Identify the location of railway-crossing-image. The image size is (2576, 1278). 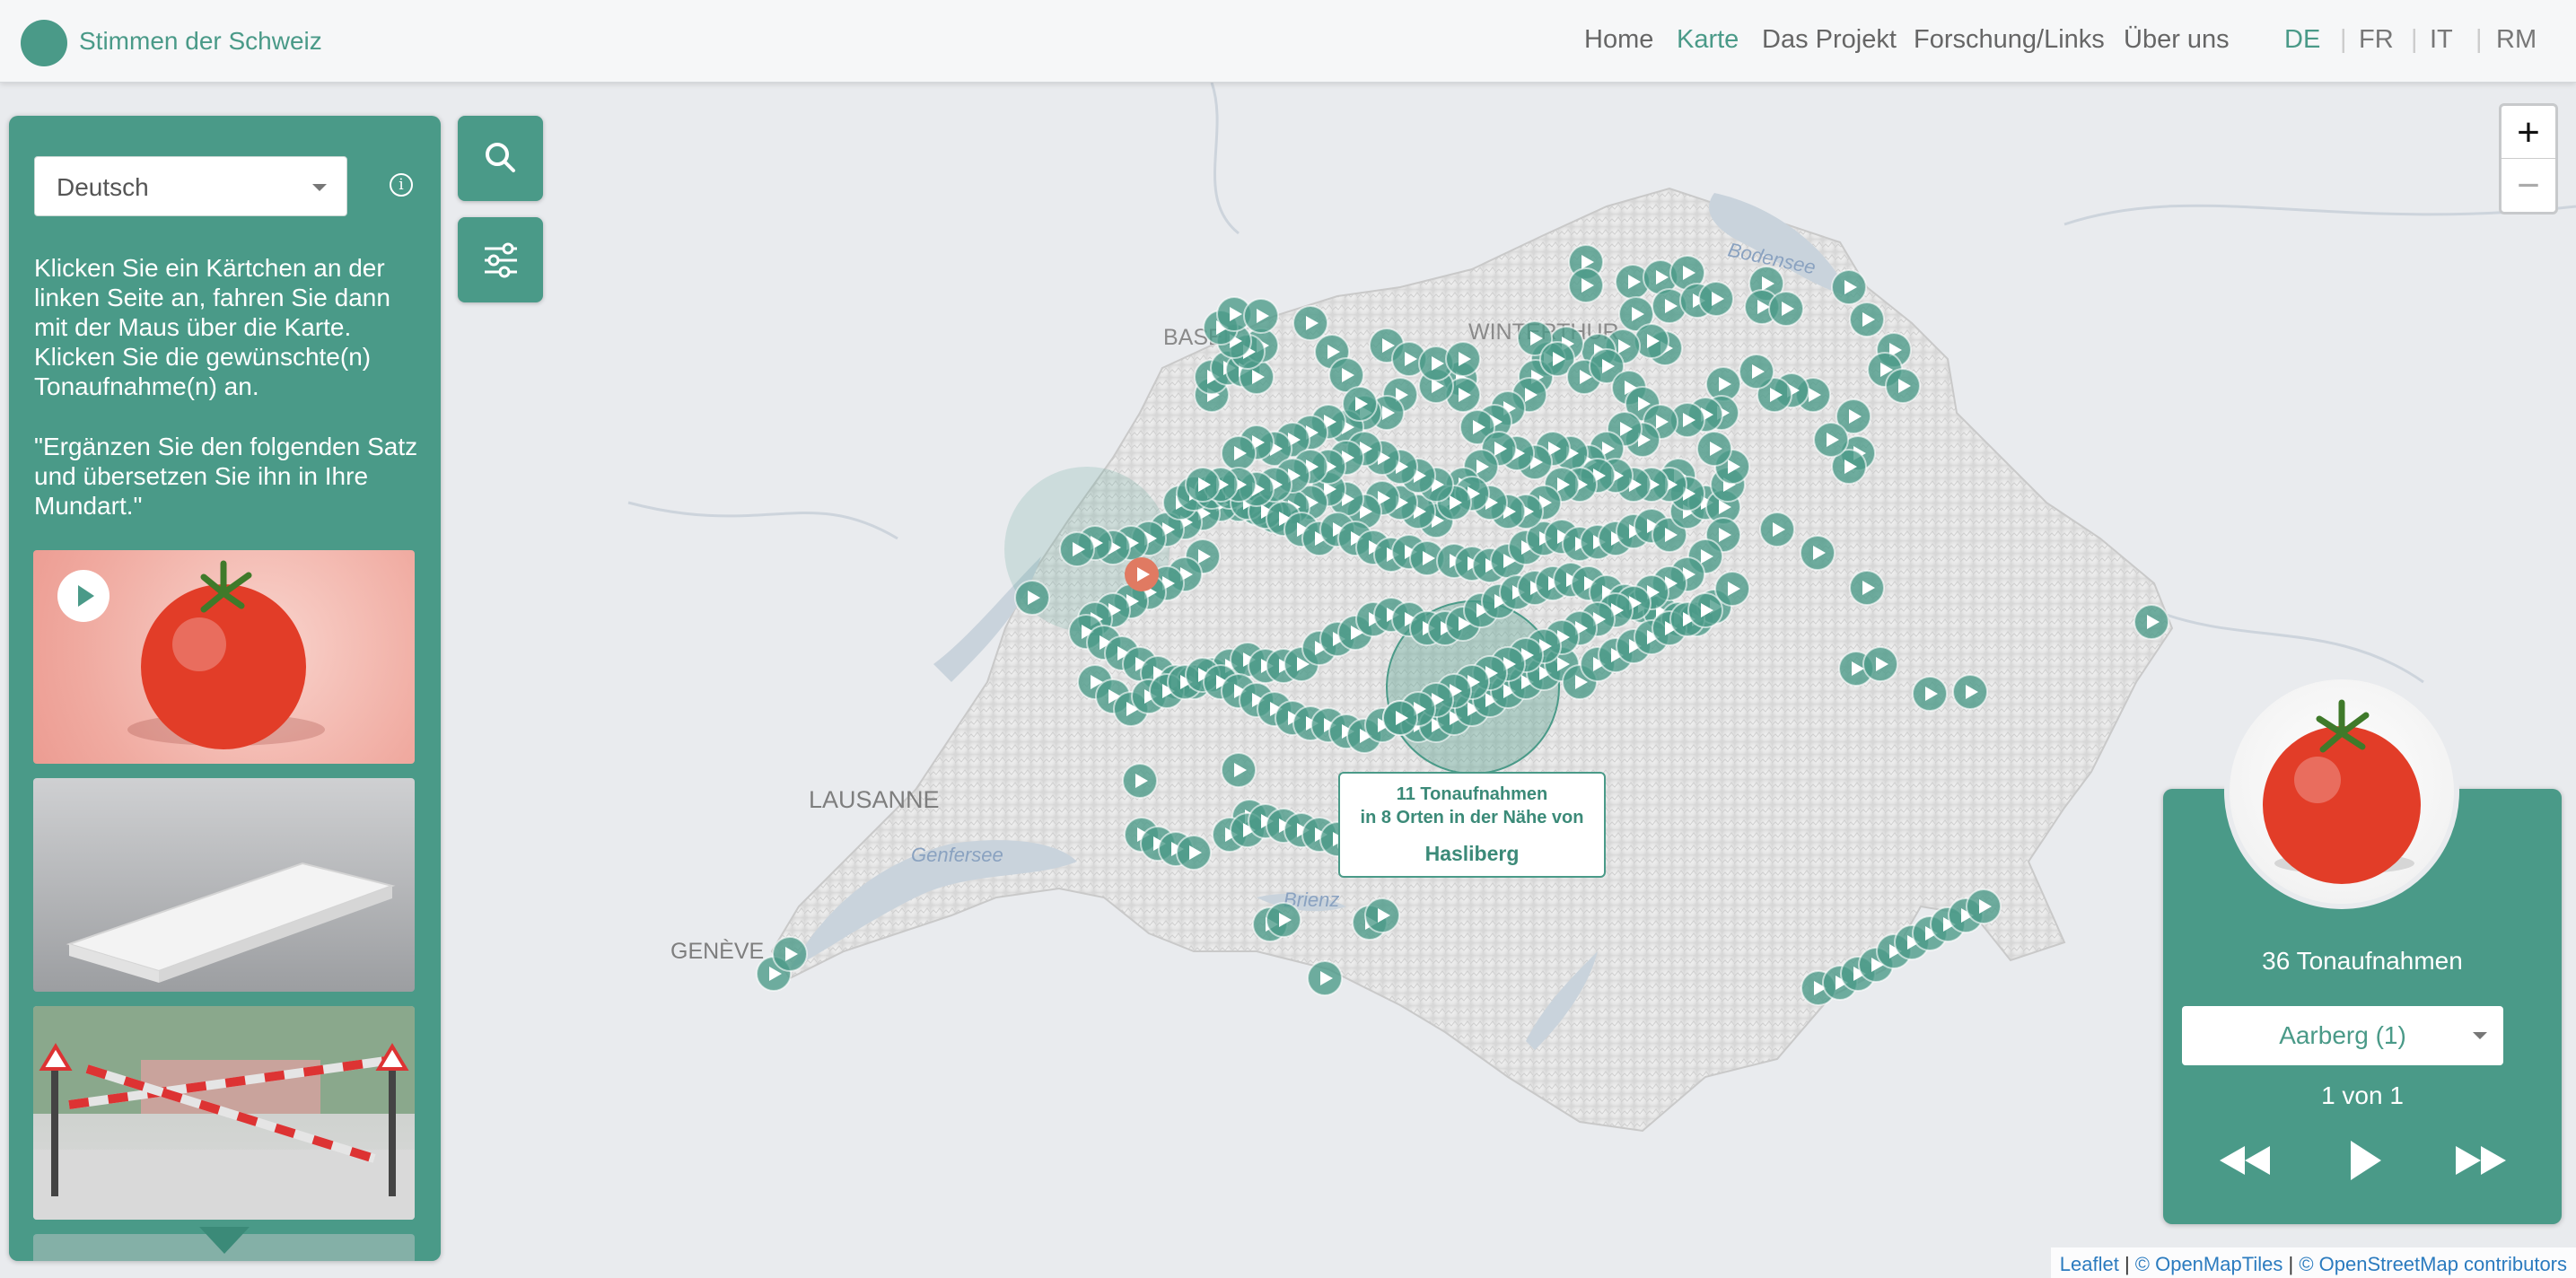
(224, 1113).